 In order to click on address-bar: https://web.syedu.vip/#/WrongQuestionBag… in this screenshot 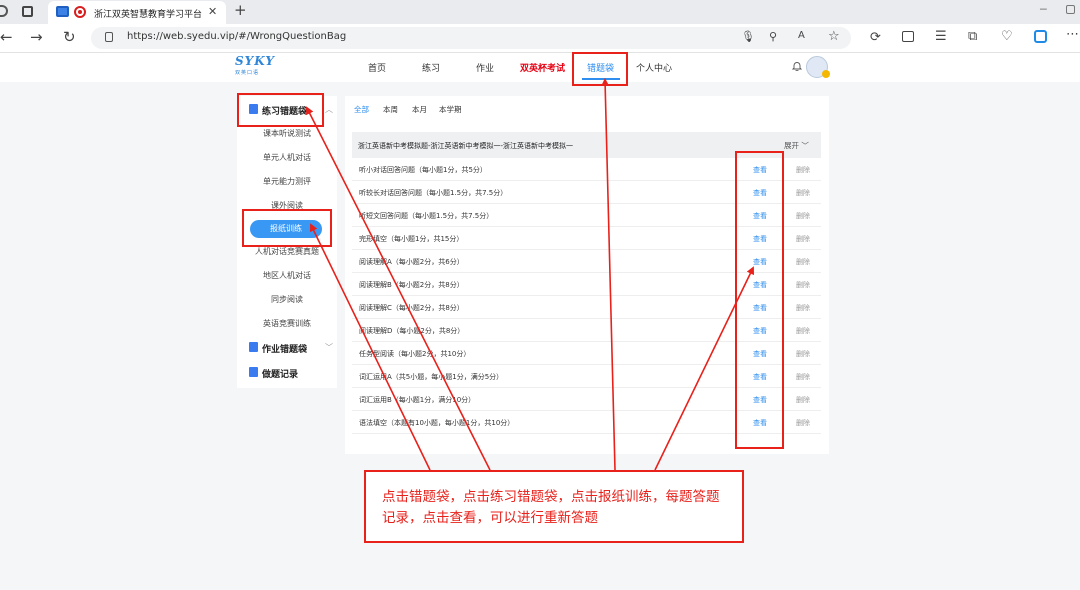, I will do `click(471, 38)`.